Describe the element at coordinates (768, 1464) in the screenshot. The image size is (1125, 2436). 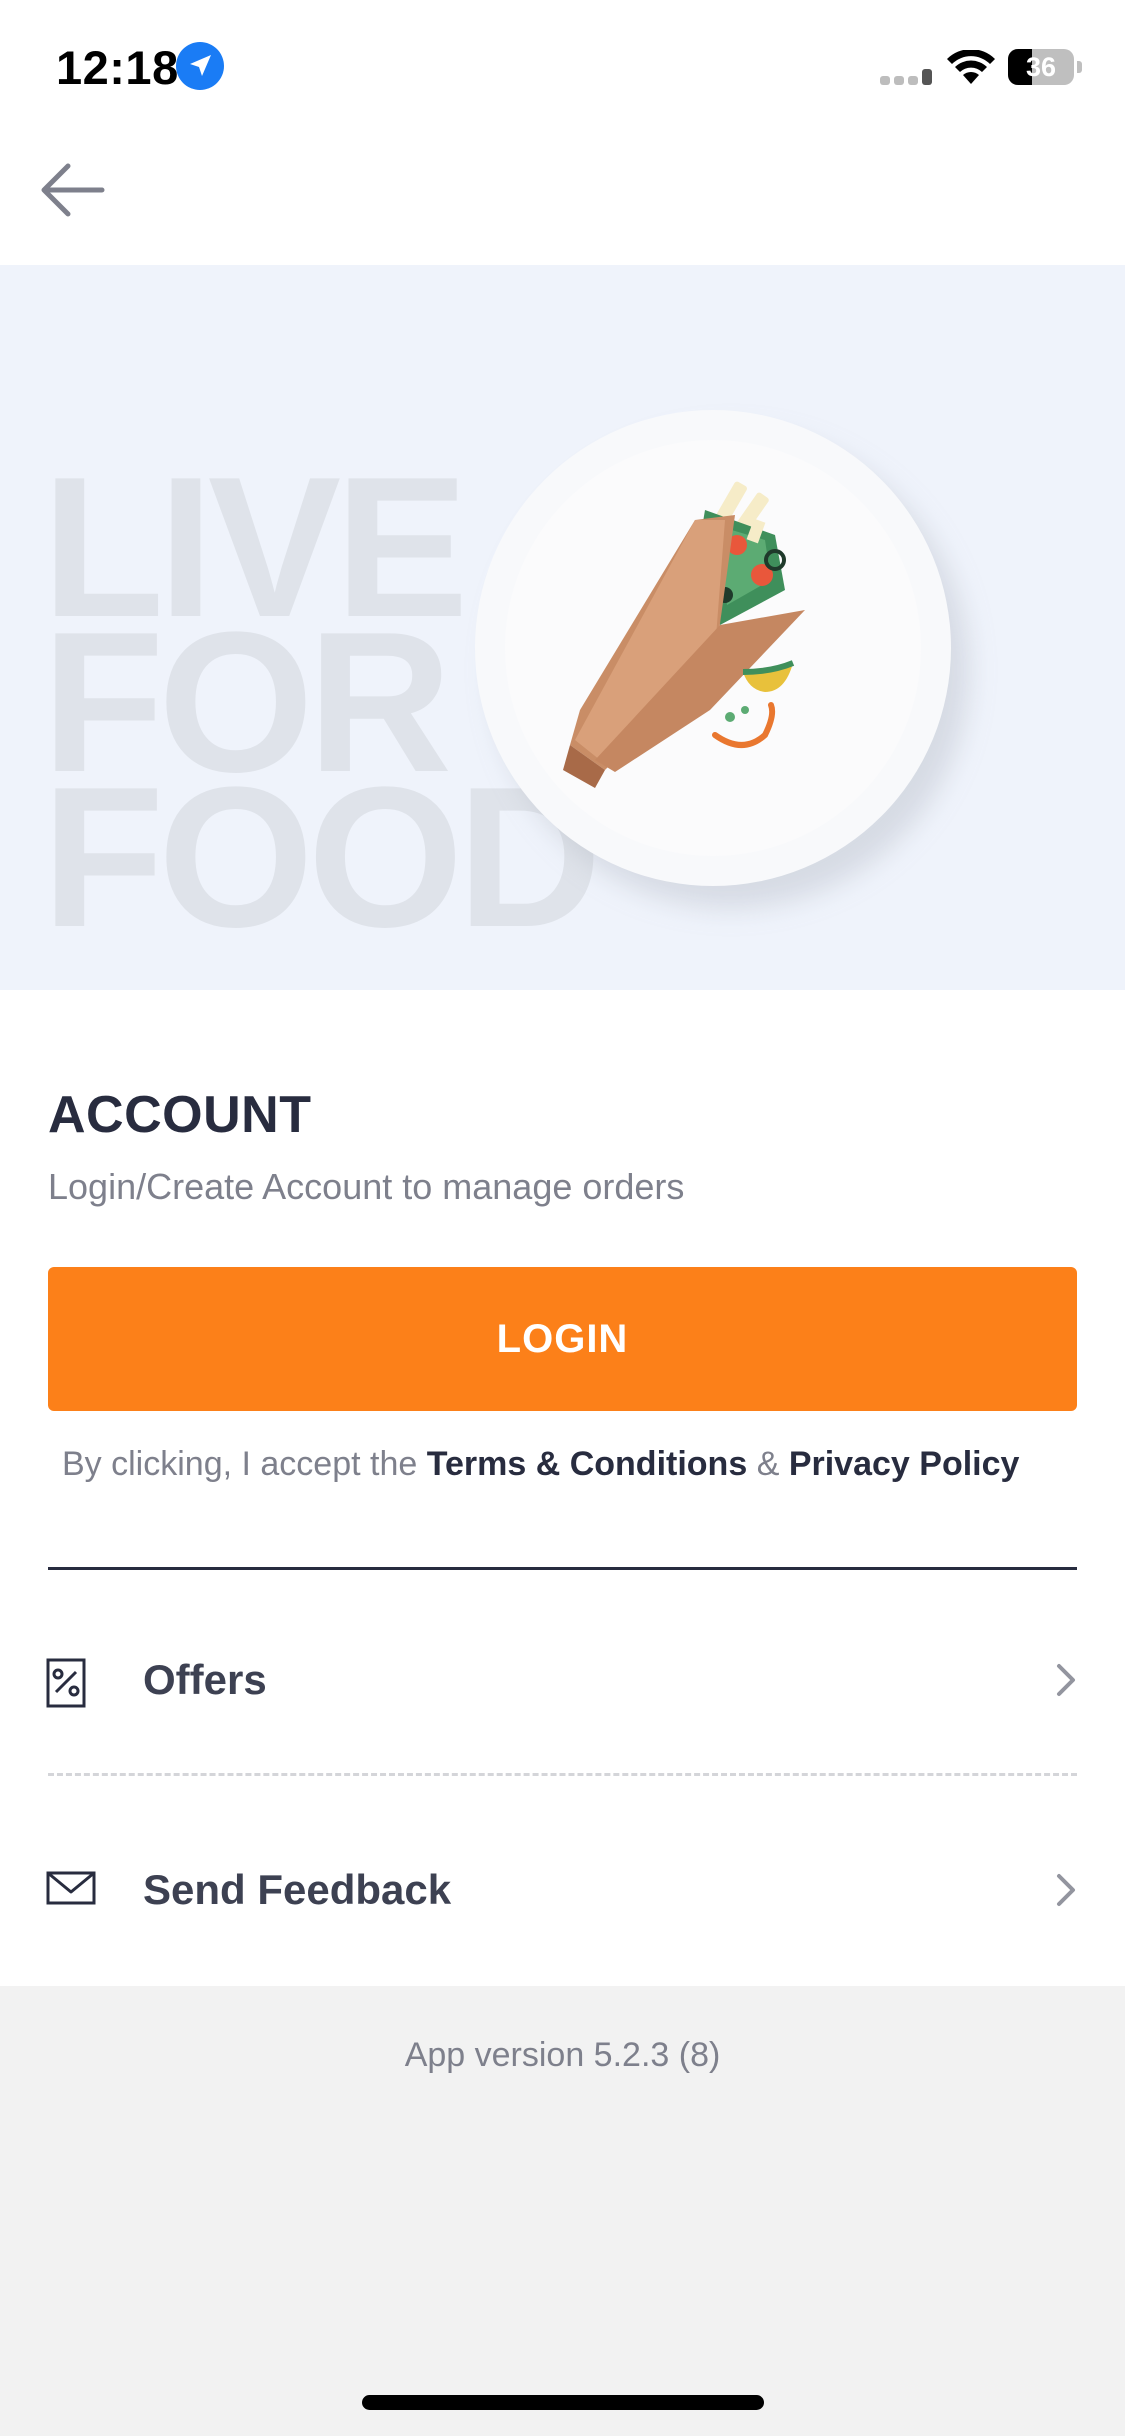
I see `terms-joiner: &` at that location.